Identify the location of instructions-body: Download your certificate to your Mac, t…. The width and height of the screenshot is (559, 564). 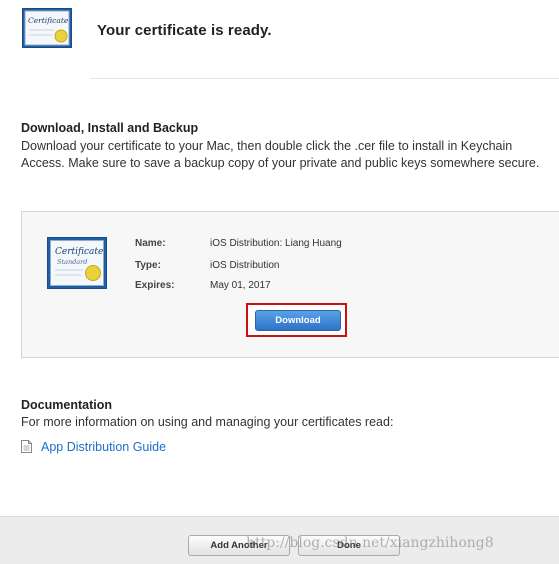
(280, 154).